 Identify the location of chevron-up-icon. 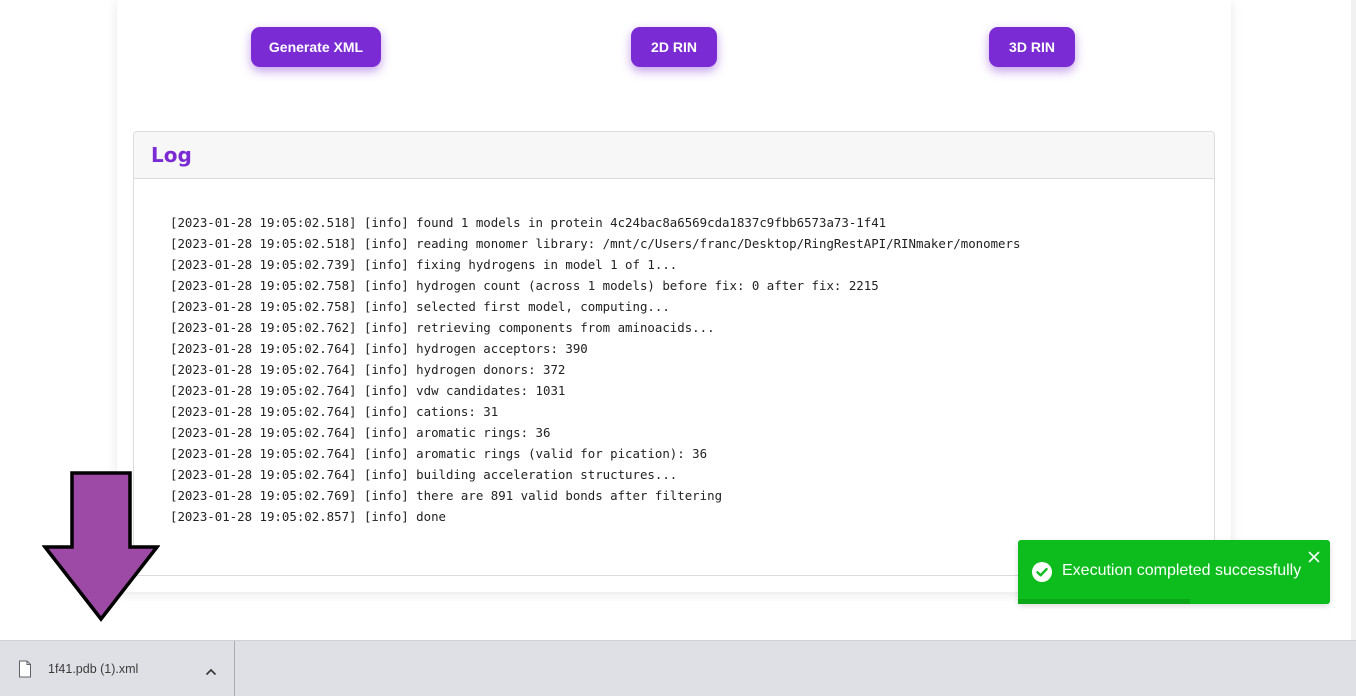
(211, 673).